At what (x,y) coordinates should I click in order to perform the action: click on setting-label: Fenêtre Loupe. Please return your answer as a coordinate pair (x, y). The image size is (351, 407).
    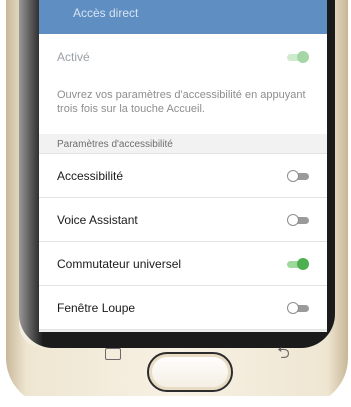
    Looking at the image, I should click on (96, 307).